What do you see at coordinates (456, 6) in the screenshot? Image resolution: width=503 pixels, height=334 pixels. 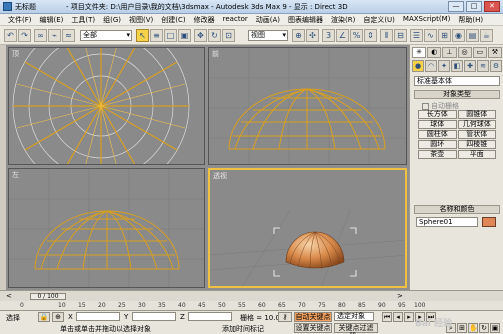 I see `minimize-button: —` at bounding box center [456, 6].